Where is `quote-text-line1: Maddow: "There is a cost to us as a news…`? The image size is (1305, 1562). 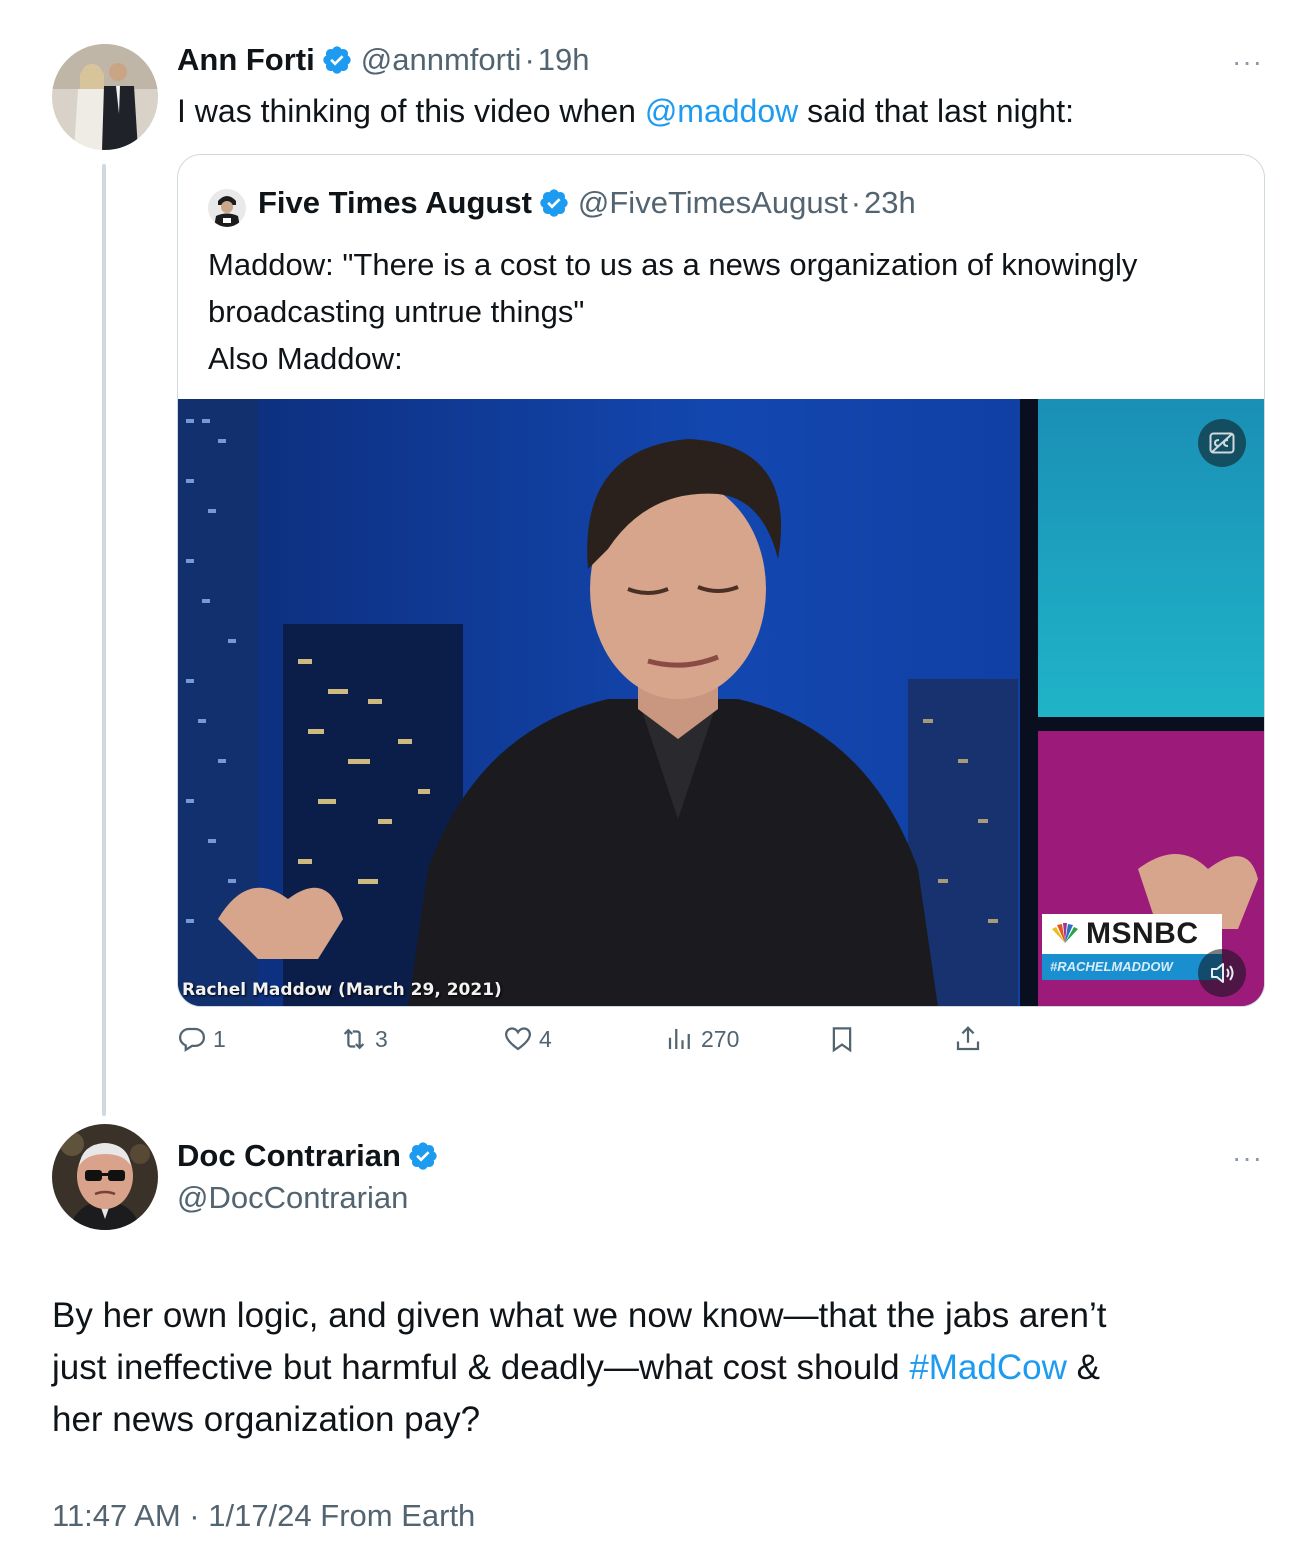
quote-text-line1: Maddow: "There is a cost to us as a news… is located at coordinates (673, 264).